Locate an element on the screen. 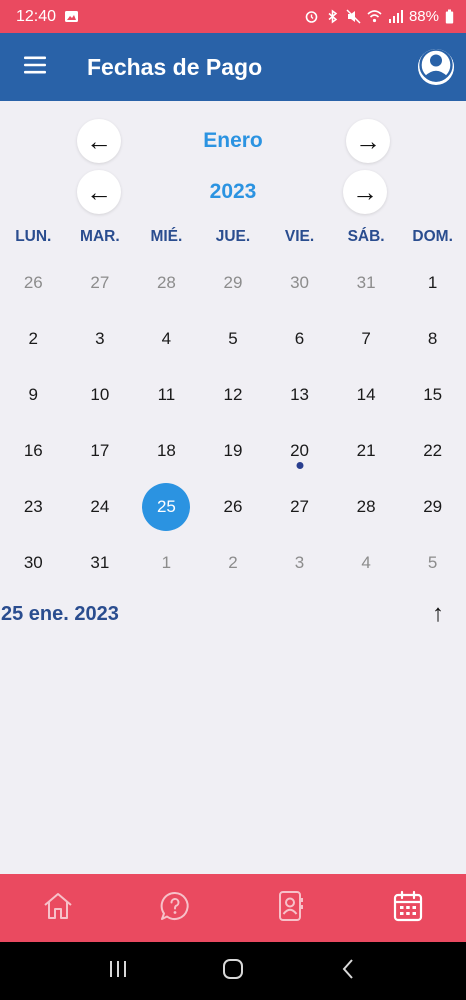 This screenshot has height=1000, width=466. next-year-button: → is located at coordinates (365, 192).